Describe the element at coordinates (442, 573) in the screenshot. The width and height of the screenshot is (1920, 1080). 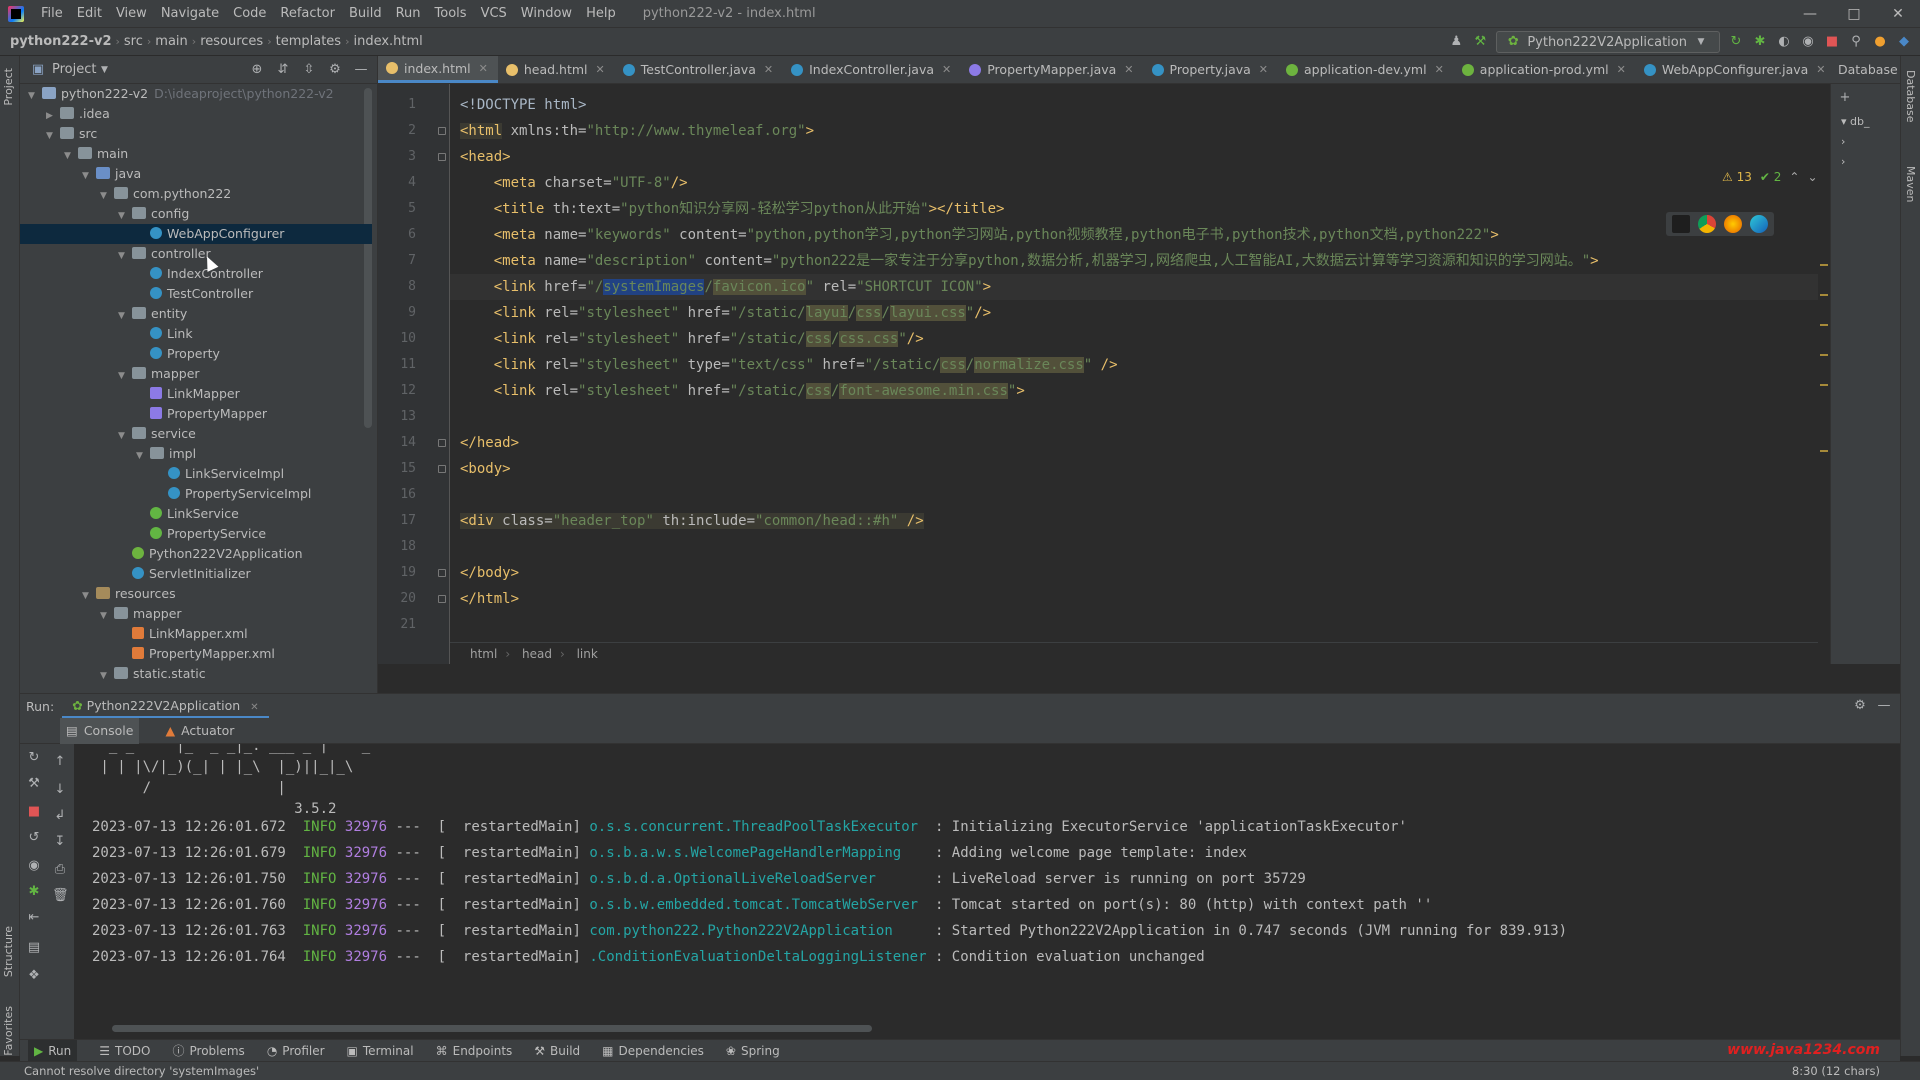
I see `fold-marker-icon` at that location.